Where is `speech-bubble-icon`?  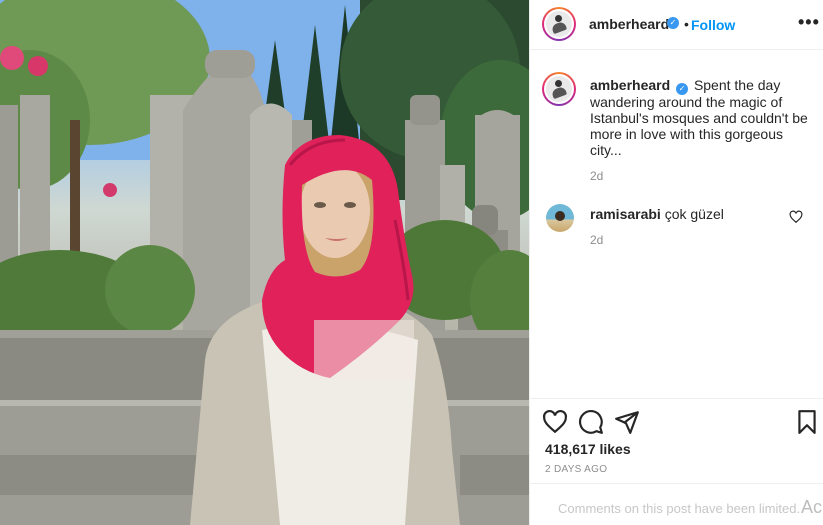 speech-bubble-icon is located at coordinates (591, 422).